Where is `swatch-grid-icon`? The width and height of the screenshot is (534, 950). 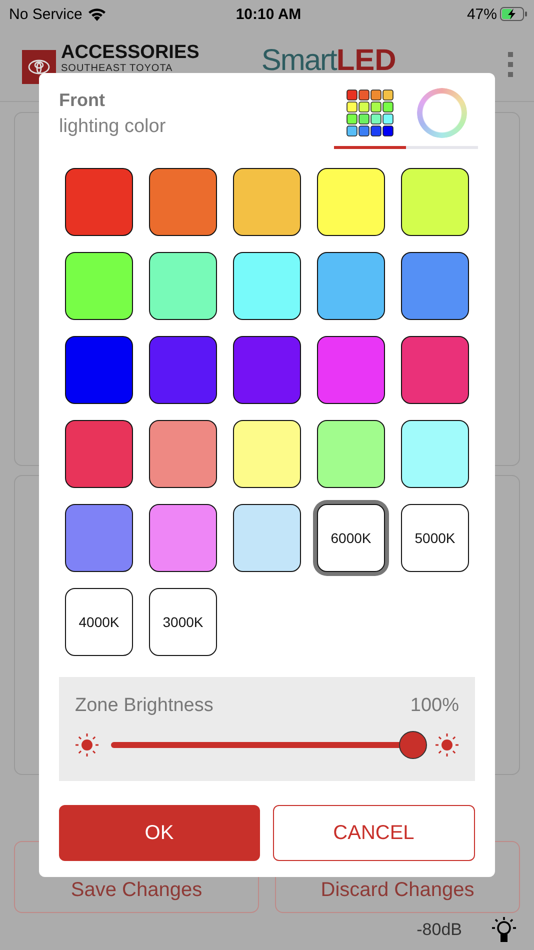
swatch-grid-icon is located at coordinates (370, 112).